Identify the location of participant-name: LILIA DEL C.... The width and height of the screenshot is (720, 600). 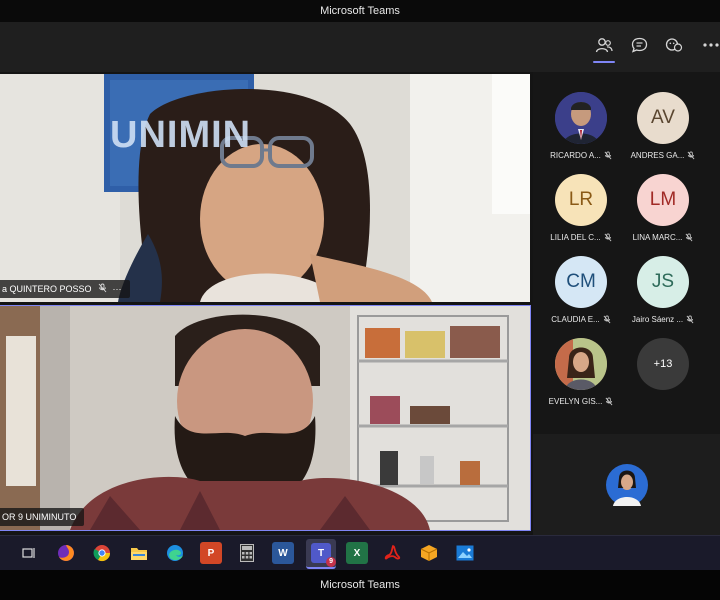
(575, 237).